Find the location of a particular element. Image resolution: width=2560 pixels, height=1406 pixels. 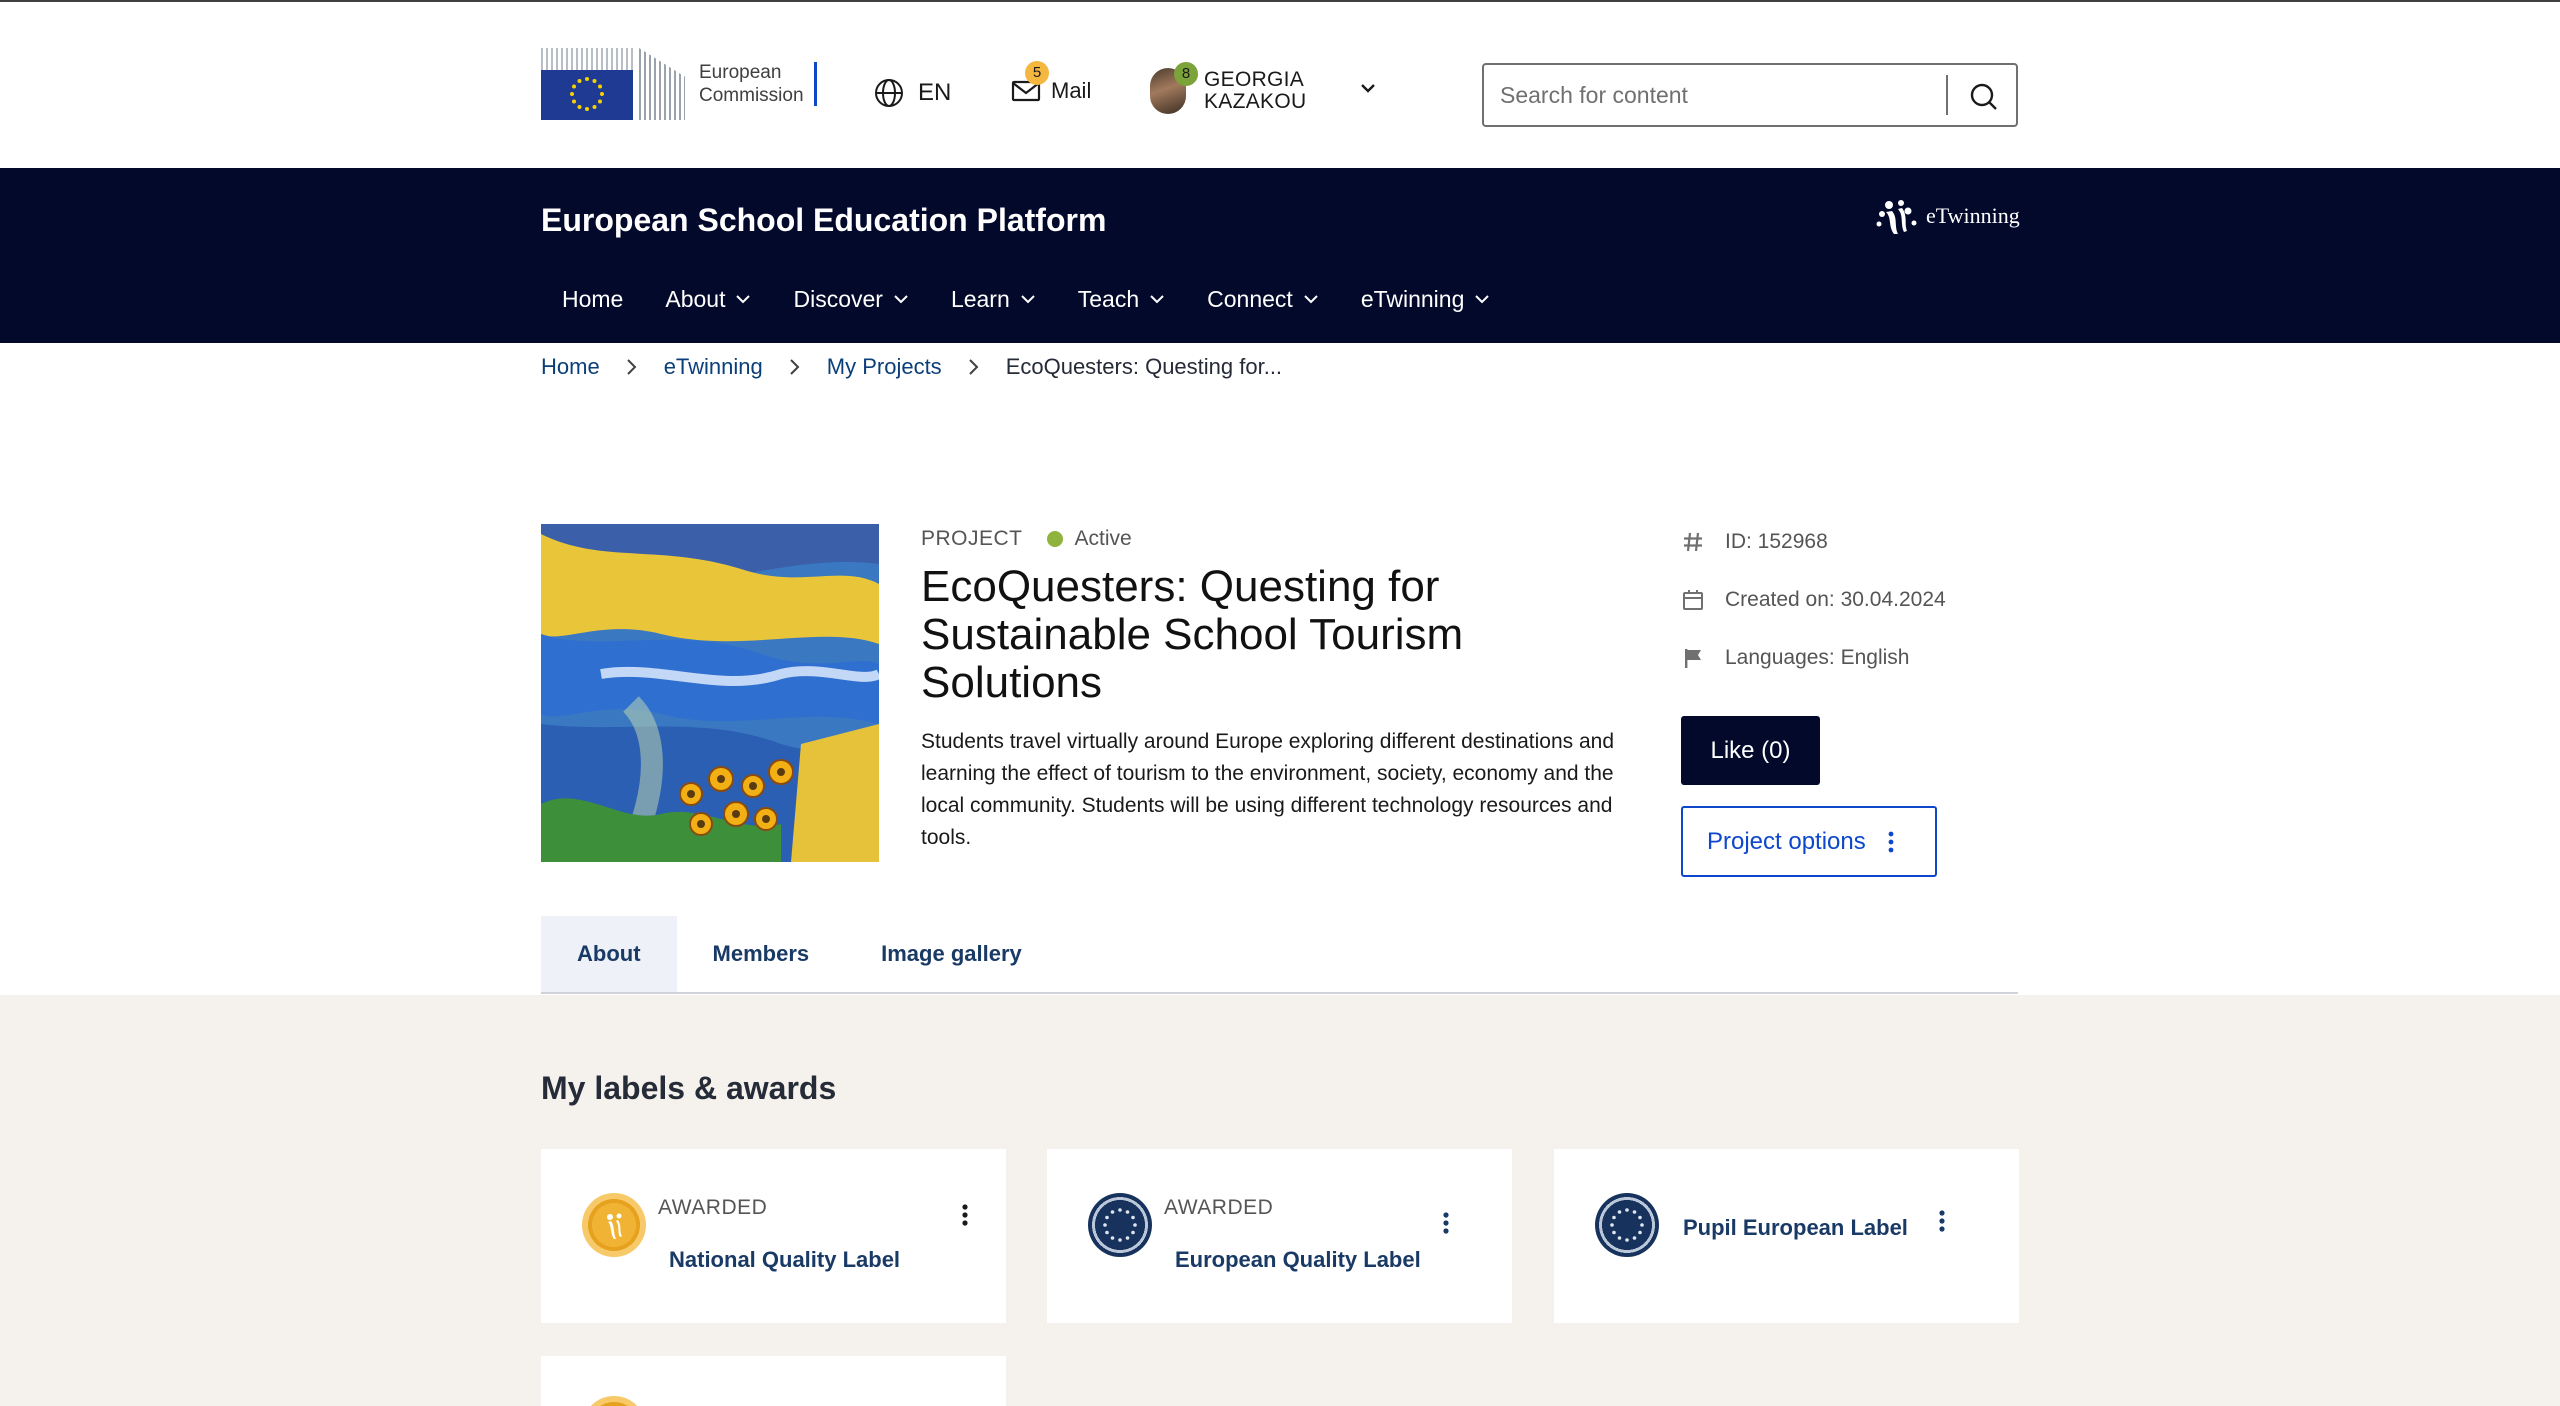

status-badge: Active is located at coordinates (1103, 538).